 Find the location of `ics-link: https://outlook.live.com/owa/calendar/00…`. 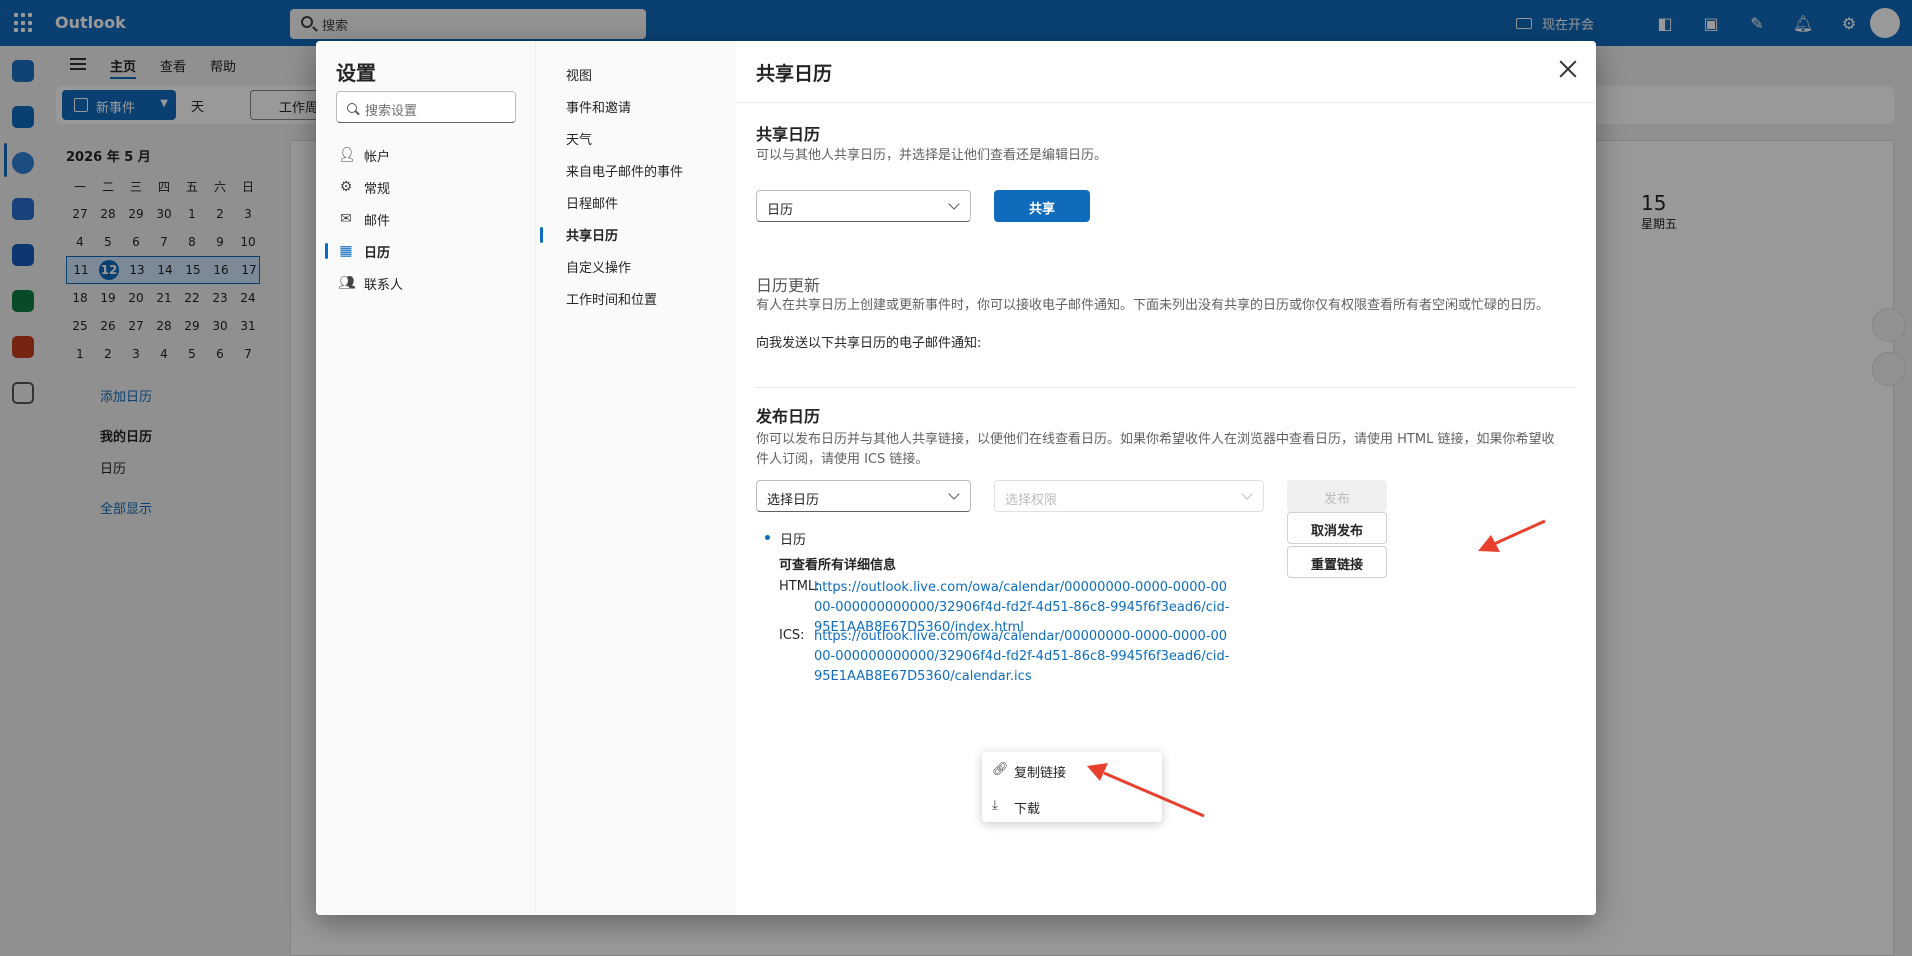

ics-link: https://outlook.live.com/owa/calendar/00… is located at coordinates (1024, 657).